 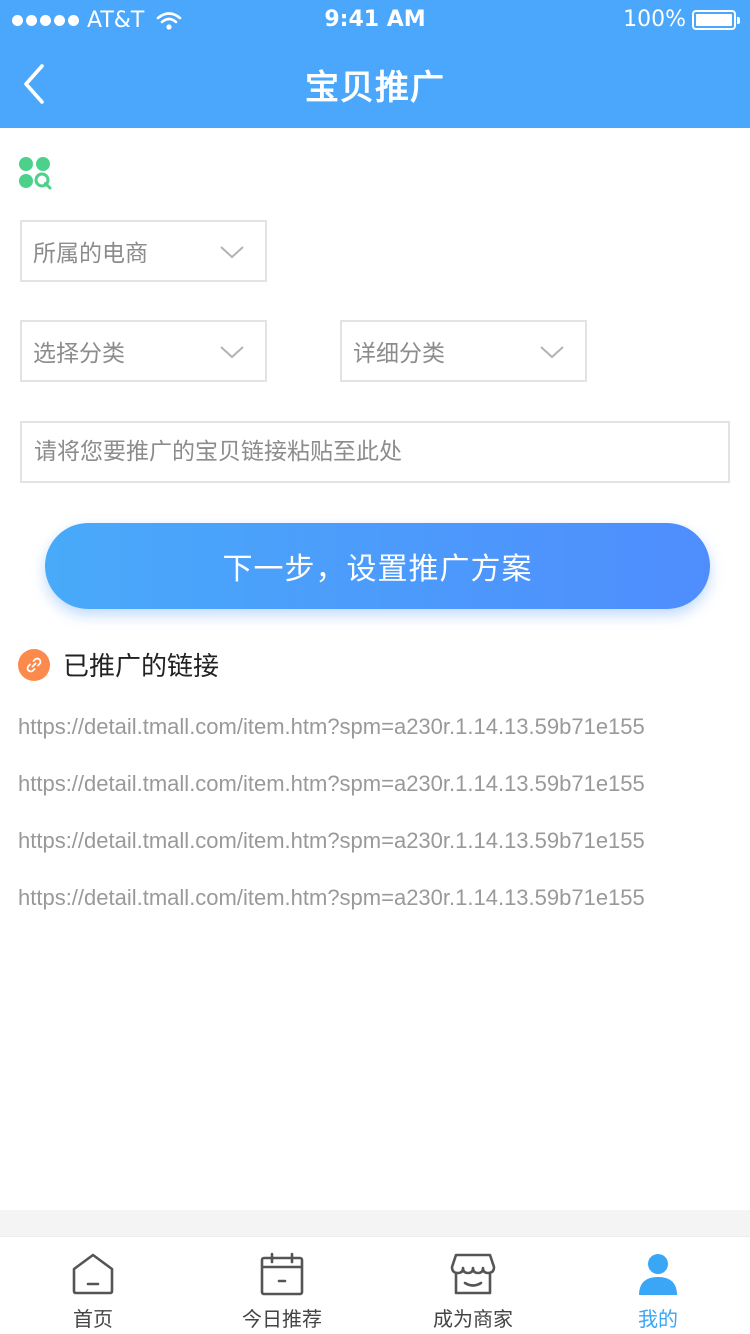 I want to click on ecommerce-select: 所属的电商, so click(x=143, y=251).